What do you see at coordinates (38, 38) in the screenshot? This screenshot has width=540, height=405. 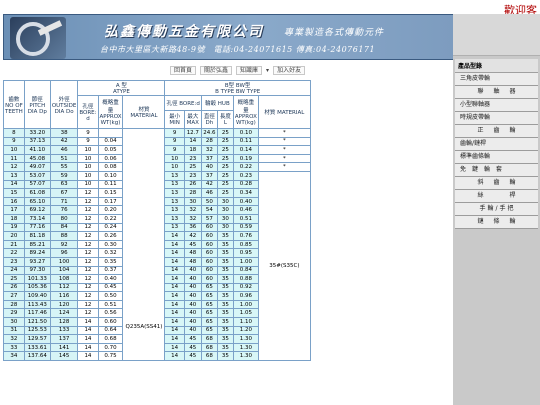 I see `company-logo` at bounding box center [38, 38].